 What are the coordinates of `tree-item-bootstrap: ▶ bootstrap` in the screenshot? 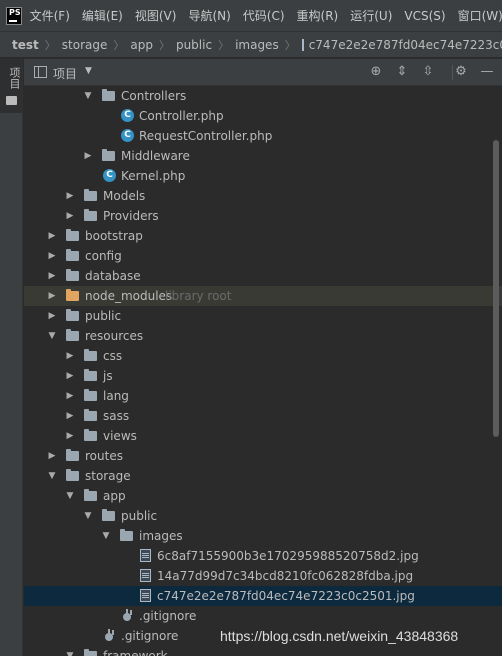 It's located at (263, 236).